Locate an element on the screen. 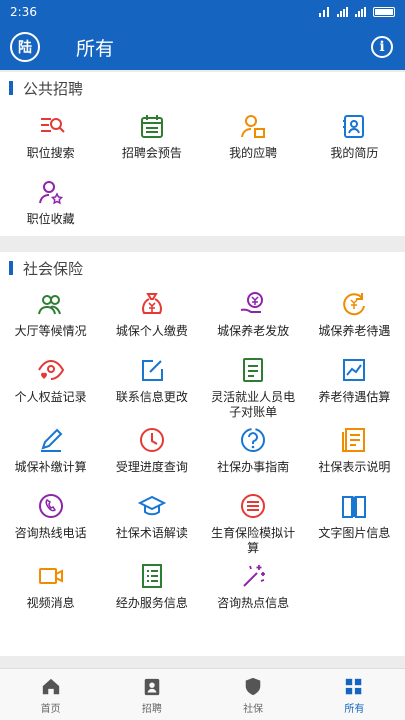 The width and height of the screenshot is (405, 720). grid-item: 视频消息 is located at coordinates (50, 589).